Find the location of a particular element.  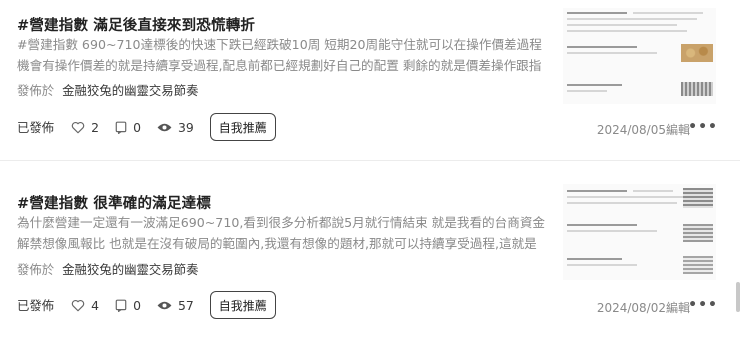

view-count-value: 57 is located at coordinates (185, 305).